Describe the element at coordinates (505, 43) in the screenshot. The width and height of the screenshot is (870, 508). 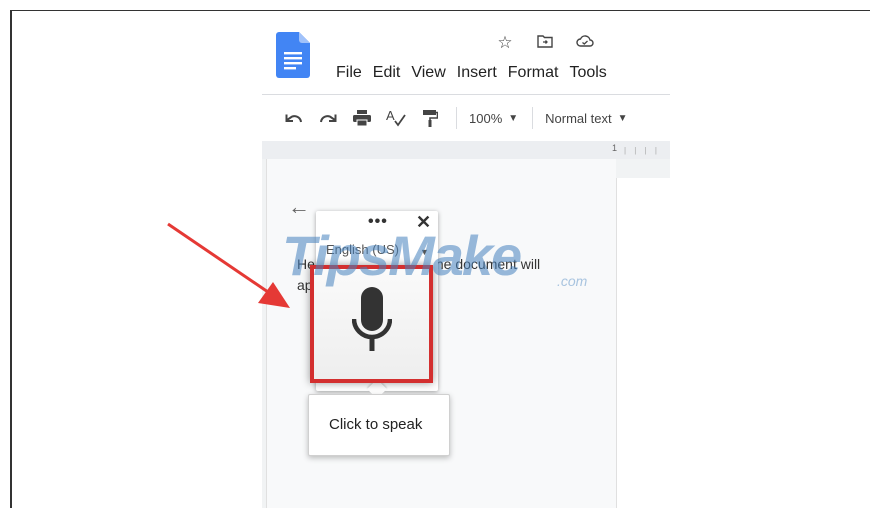
I see `star-icon: ☆` at that location.